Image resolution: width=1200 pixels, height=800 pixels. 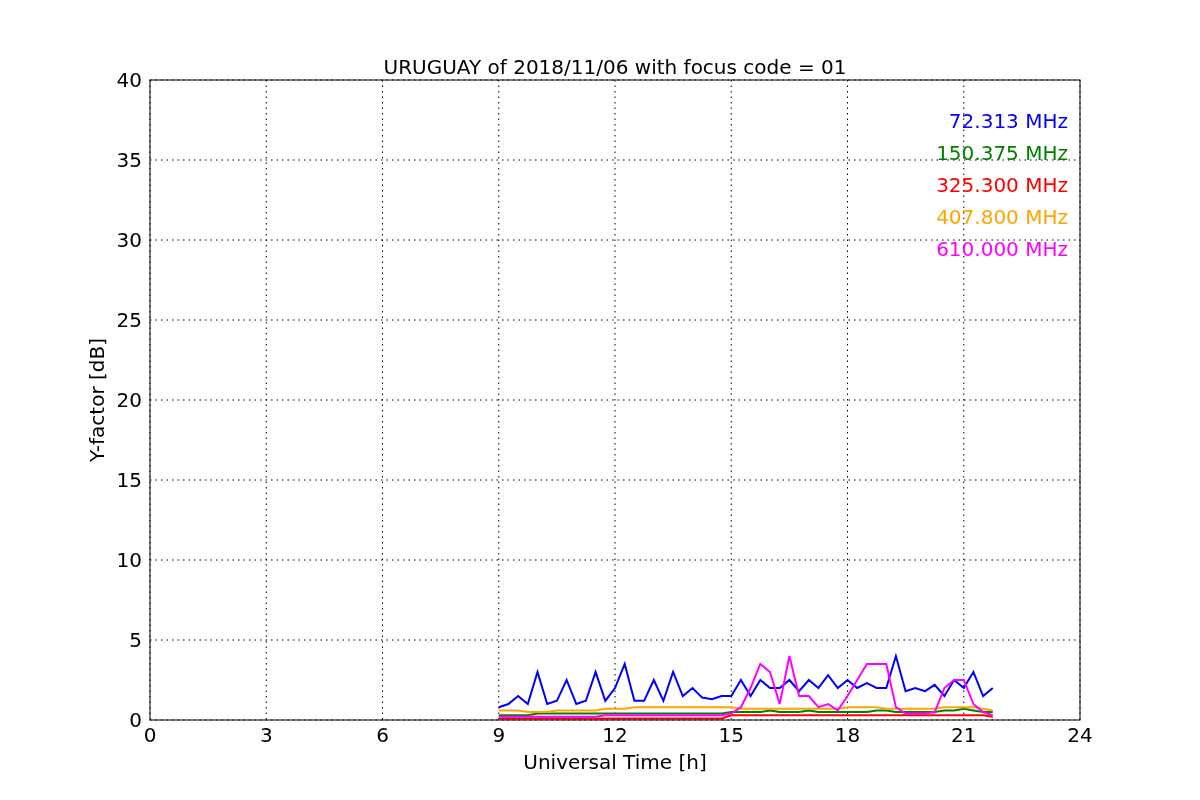 What do you see at coordinates (129, 80) in the screenshot?
I see `y-tick-label: 40` at bounding box center [129, 80].